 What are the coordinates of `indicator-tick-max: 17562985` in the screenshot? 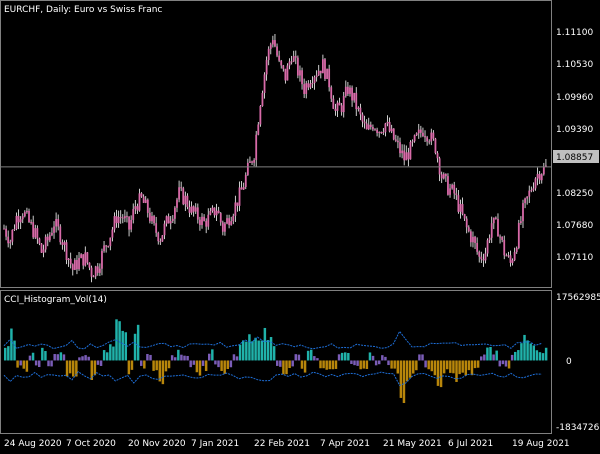 It's located at (578, 298).